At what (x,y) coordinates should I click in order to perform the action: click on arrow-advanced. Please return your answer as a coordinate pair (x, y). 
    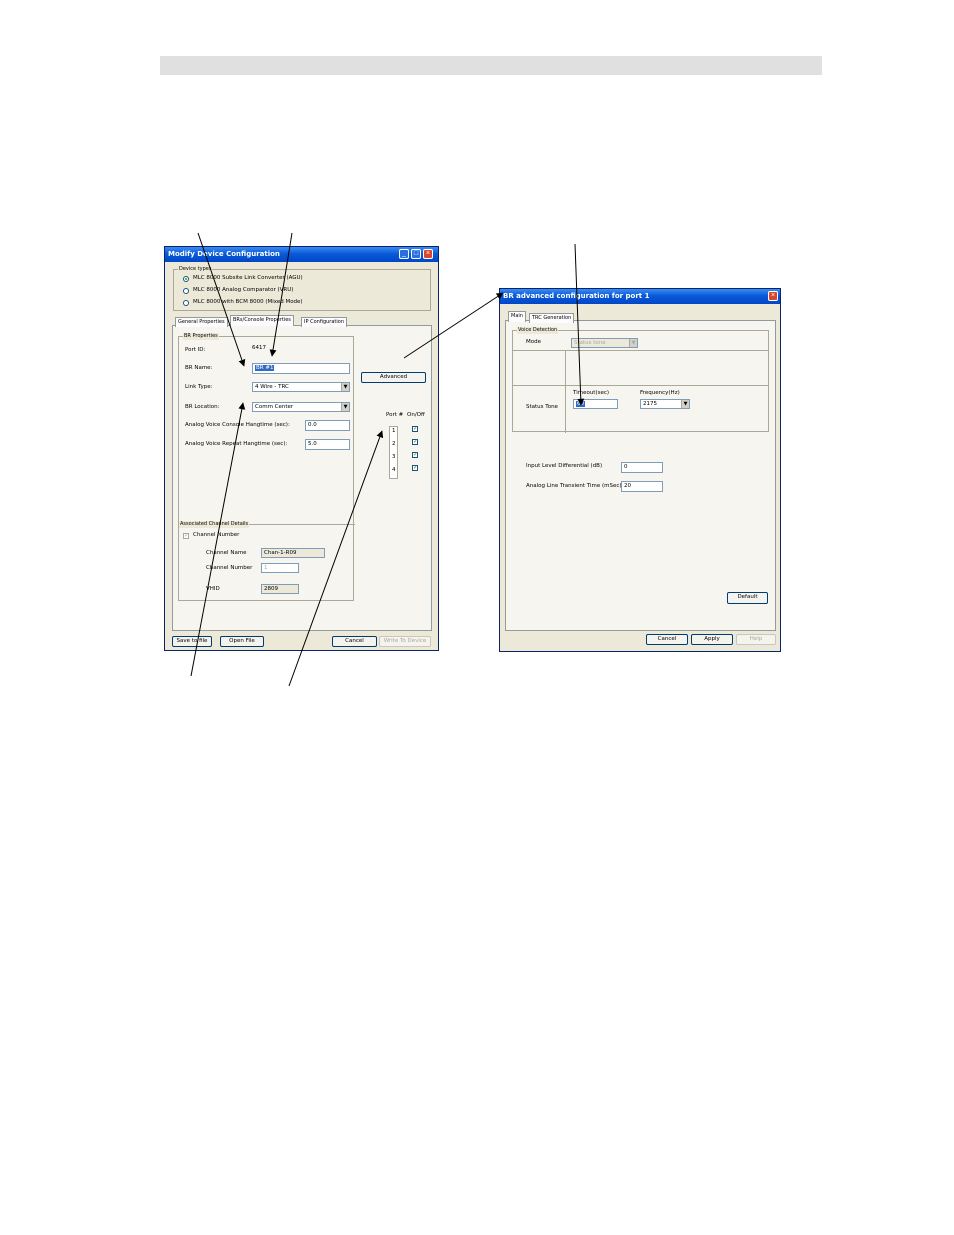
    Looking at the image, I should click on (453, 325).